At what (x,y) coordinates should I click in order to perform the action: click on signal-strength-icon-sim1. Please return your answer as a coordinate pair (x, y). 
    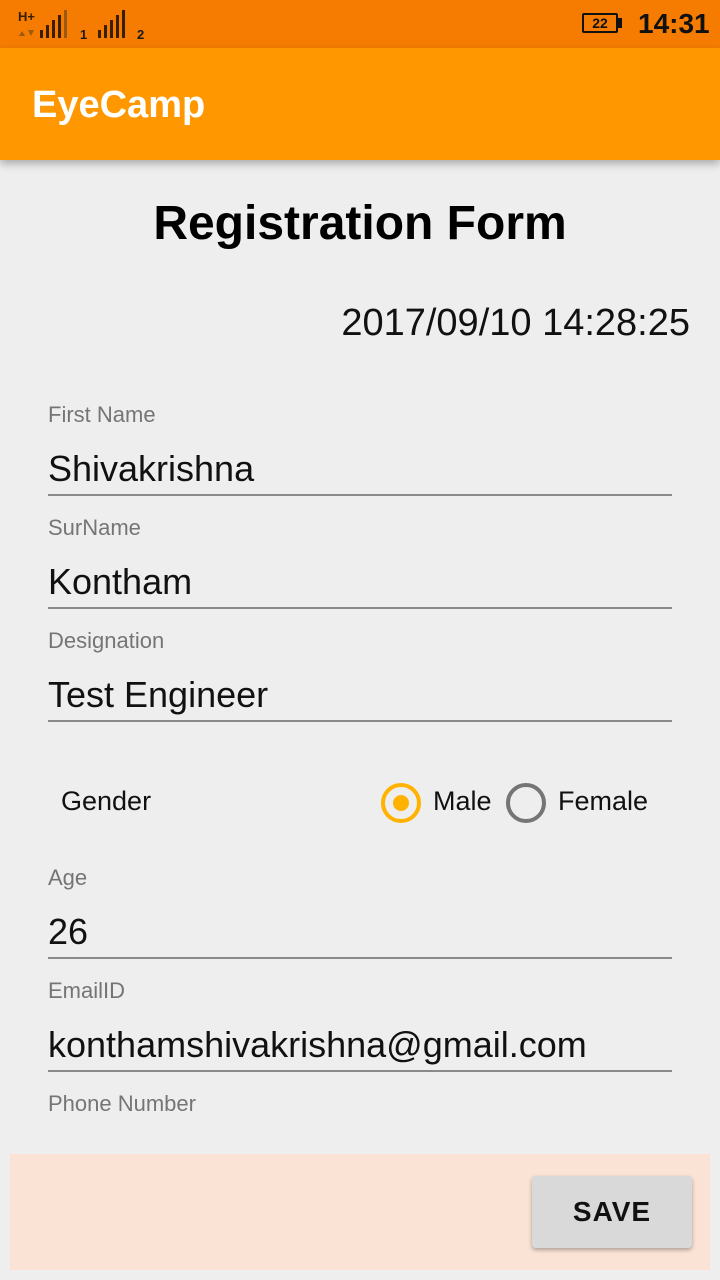
    Looking at the image, I should click on (53, 24).